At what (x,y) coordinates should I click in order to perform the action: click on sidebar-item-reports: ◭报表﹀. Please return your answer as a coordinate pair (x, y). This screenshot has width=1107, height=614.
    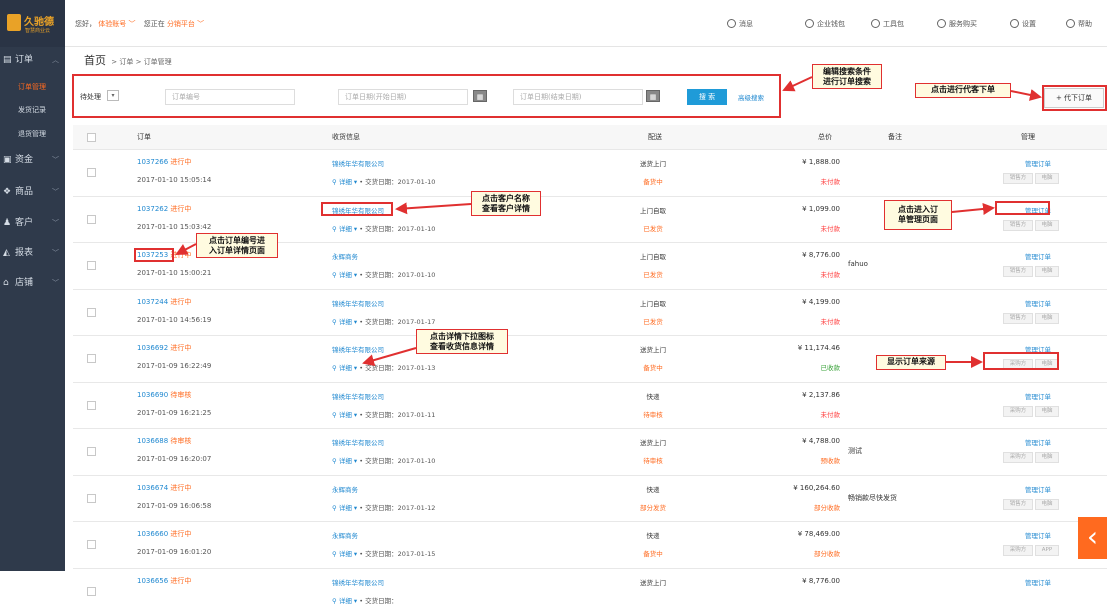
    Looking at the image, I should click on (32, 253).